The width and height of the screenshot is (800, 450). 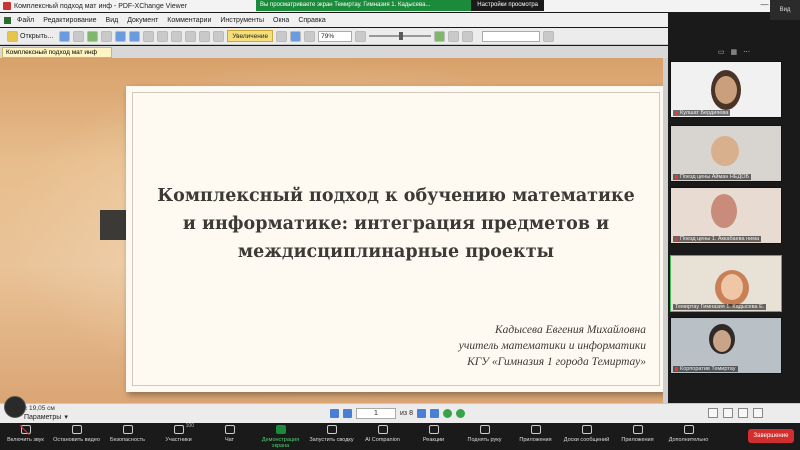 What do you see at coordinates (376, 413) in the screenshot?
I see `page-number-input: 1` at bounding box center [376, 413].